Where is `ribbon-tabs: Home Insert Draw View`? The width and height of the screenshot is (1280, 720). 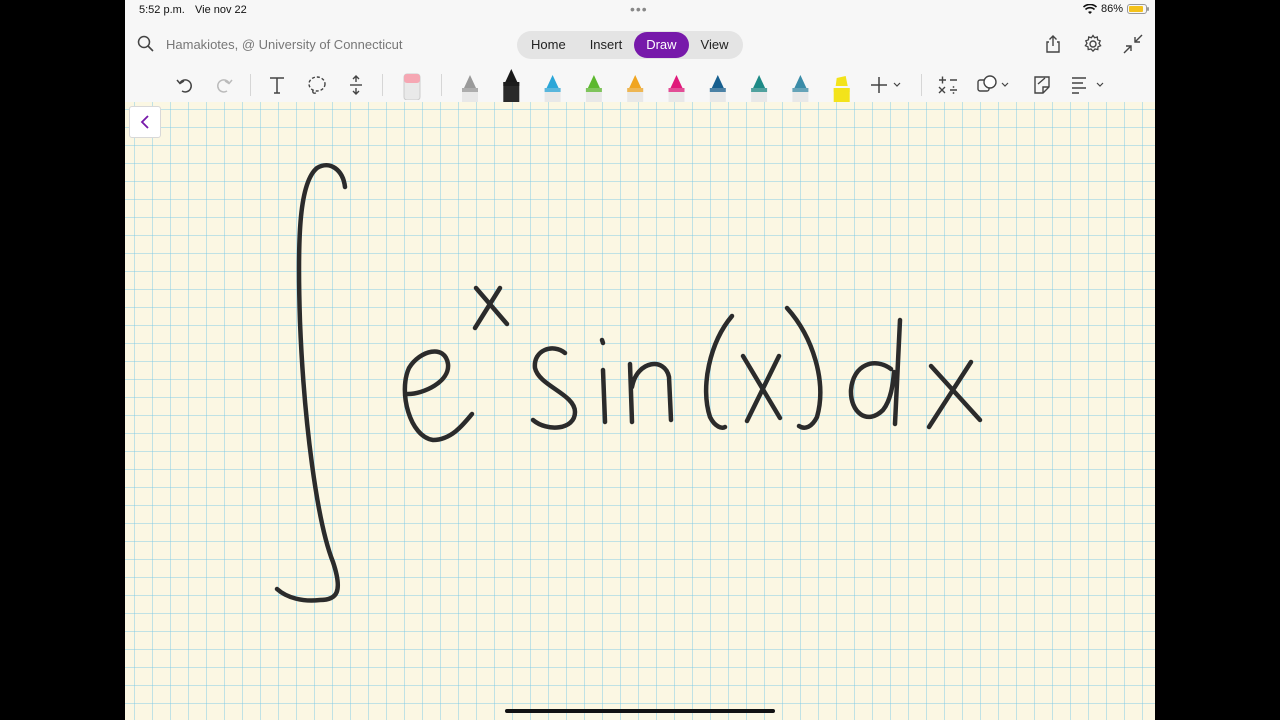 ribbon-tabs: Home Insert Draw View is located at coordinates (630, 45).